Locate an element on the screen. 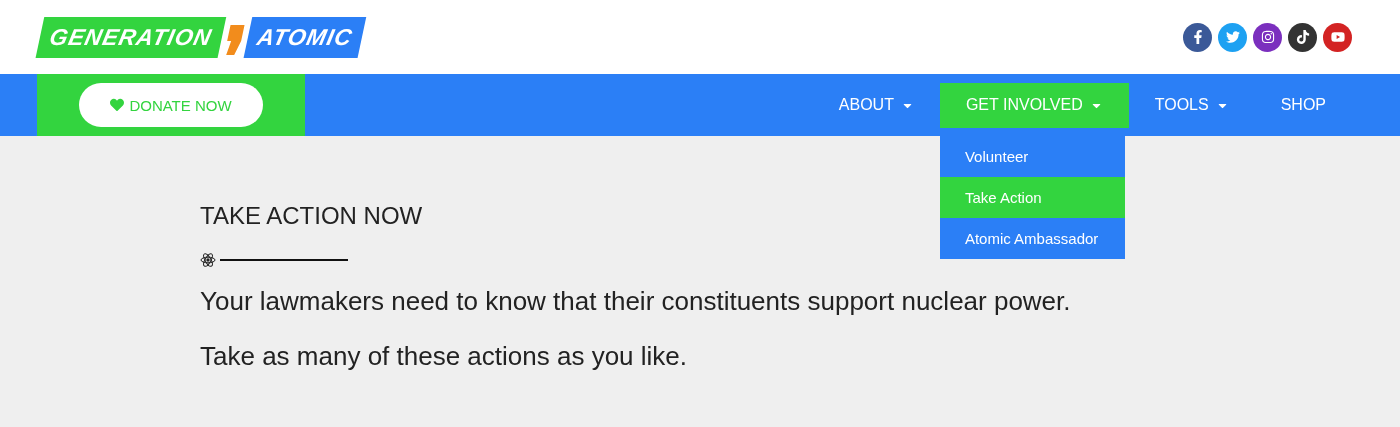 This screenshot has height=427, width=1400. dropdown-item: Take Action is located at coordinates (1032, 197).